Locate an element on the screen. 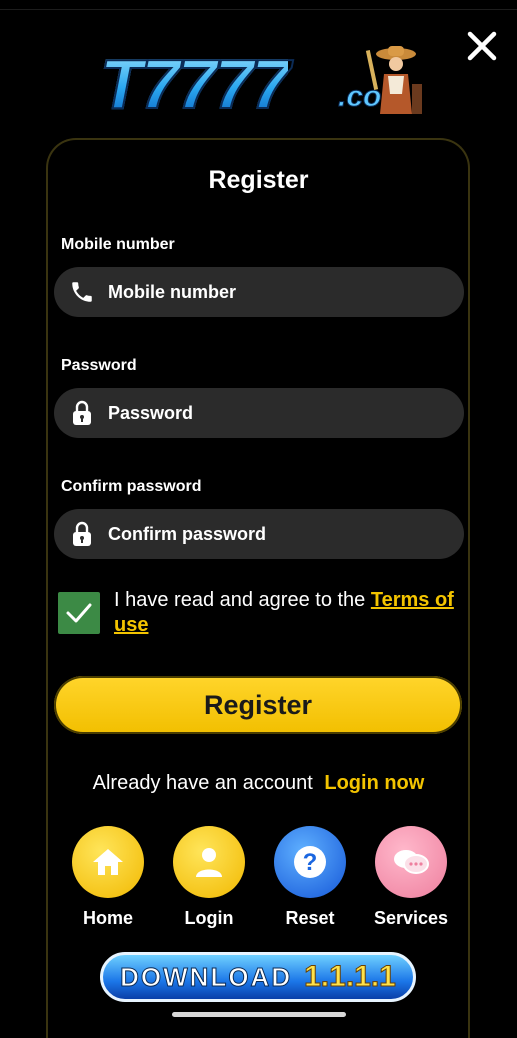  cowboy-mascot-icon is located at coordinates (393, 80).